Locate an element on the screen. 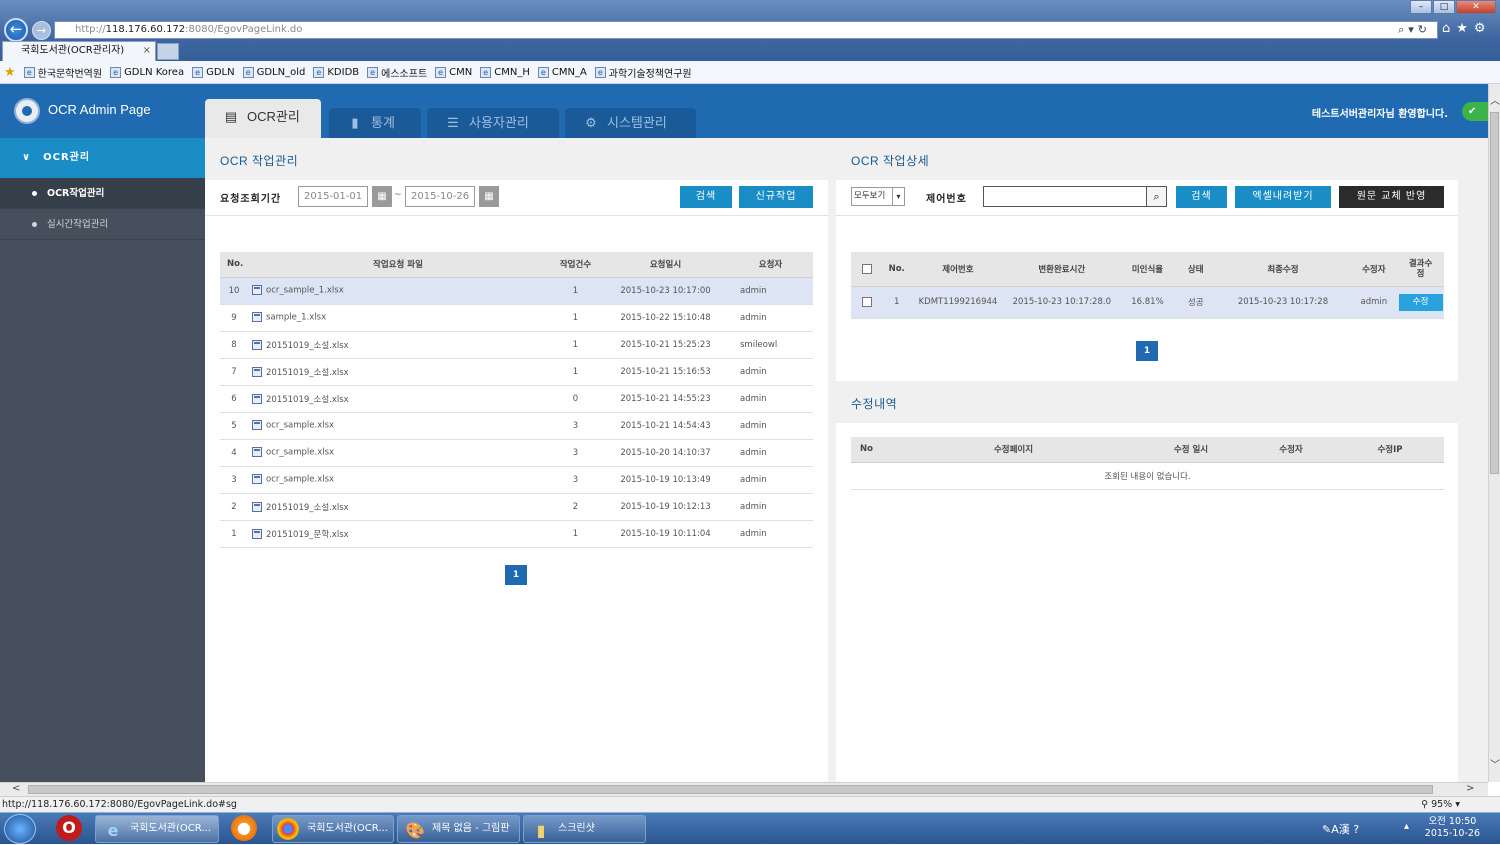 The height and width of the screenshot is (845, 1500). back-button: ← is located at coordinates (16, 30).